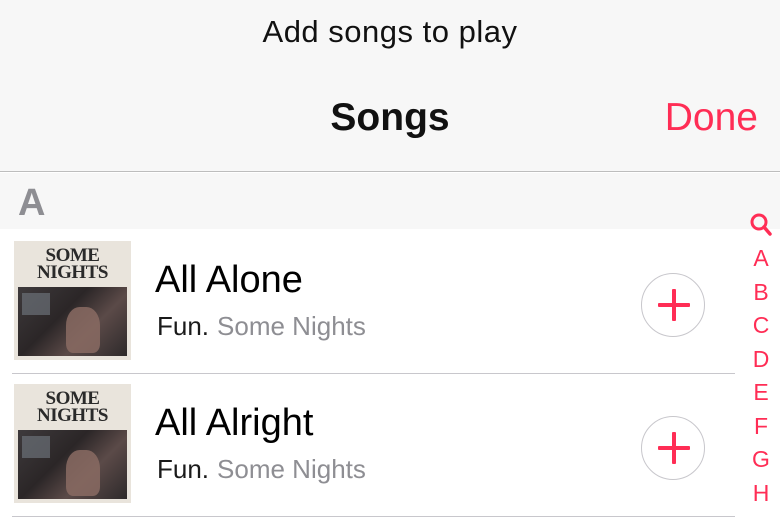 This screenshot has width=780, height=519. I want to click on done-button: Done, so click(711, 118).